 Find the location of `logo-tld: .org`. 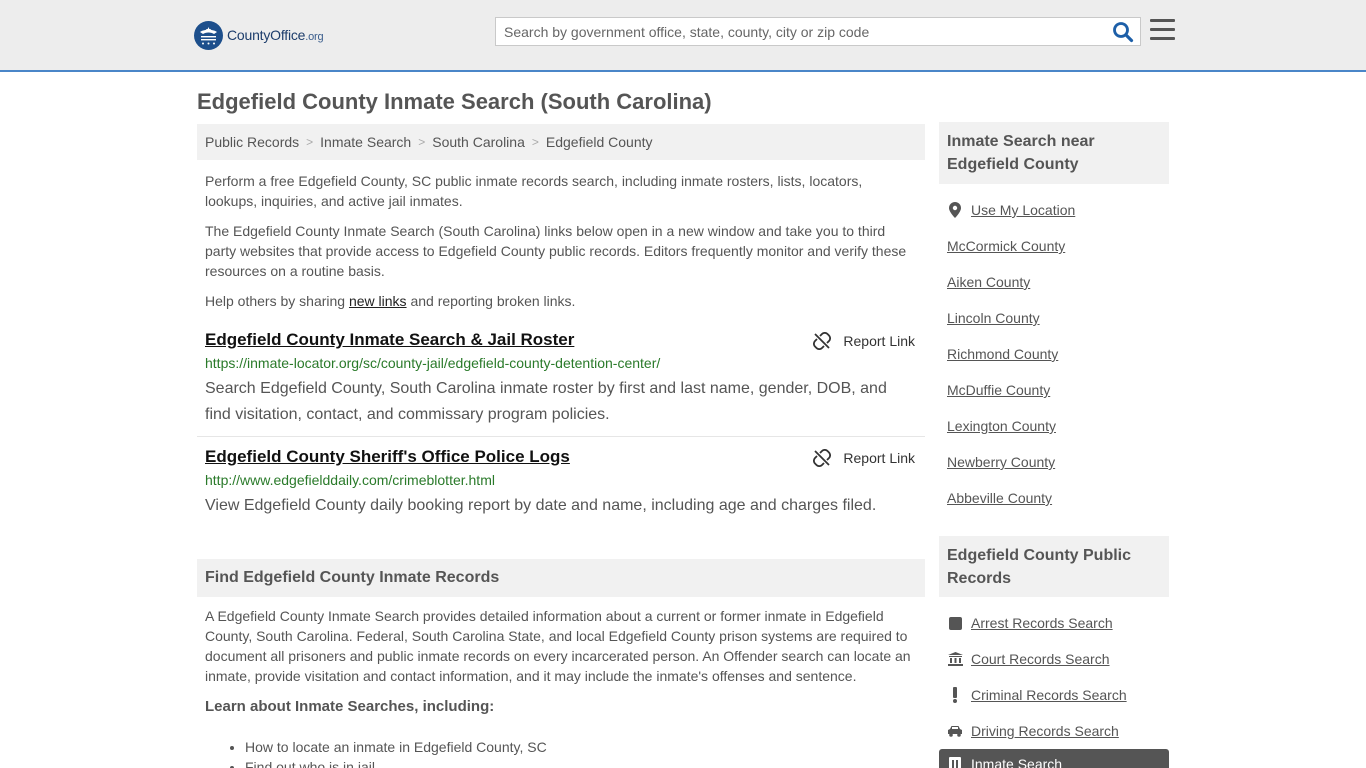

logo-tld: .org is located at coordinates (314, 37).